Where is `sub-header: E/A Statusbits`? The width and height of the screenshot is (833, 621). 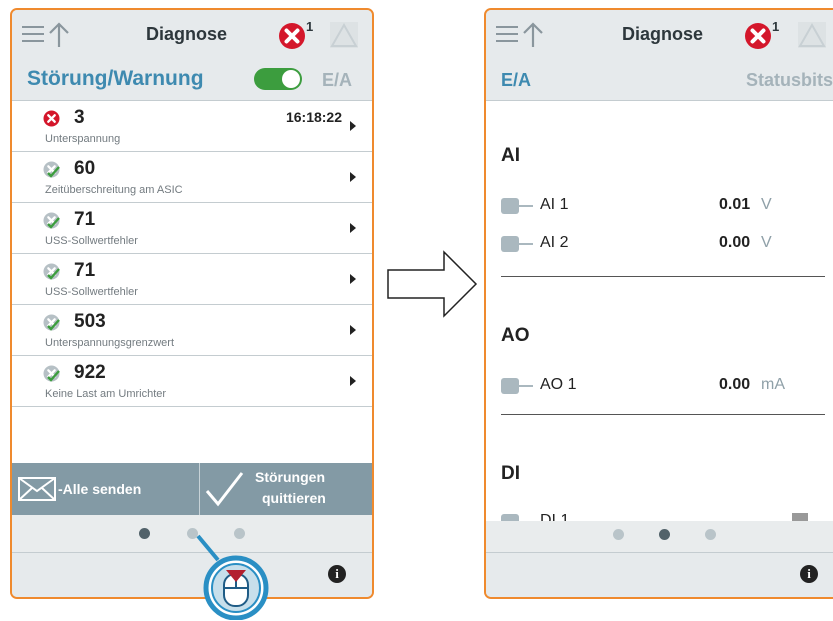 sub-header: E/A Statusbits is located at coordinates (659, 79).